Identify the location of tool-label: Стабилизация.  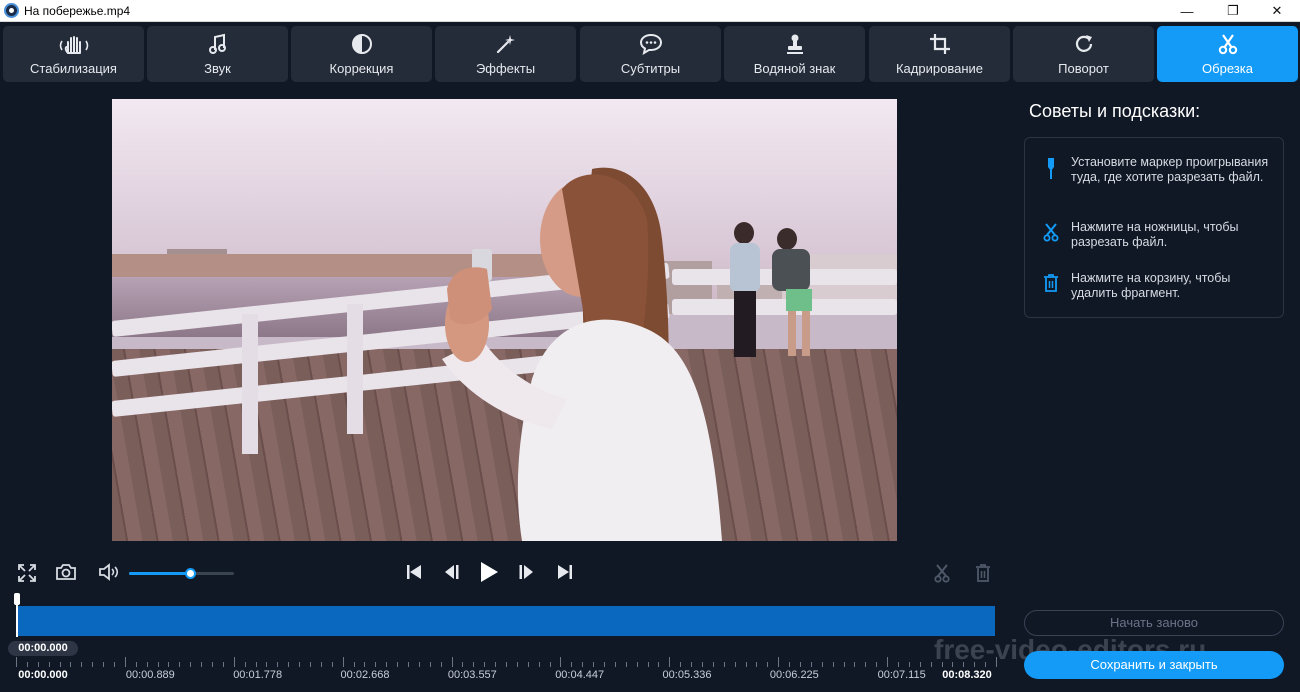
(73, 68).